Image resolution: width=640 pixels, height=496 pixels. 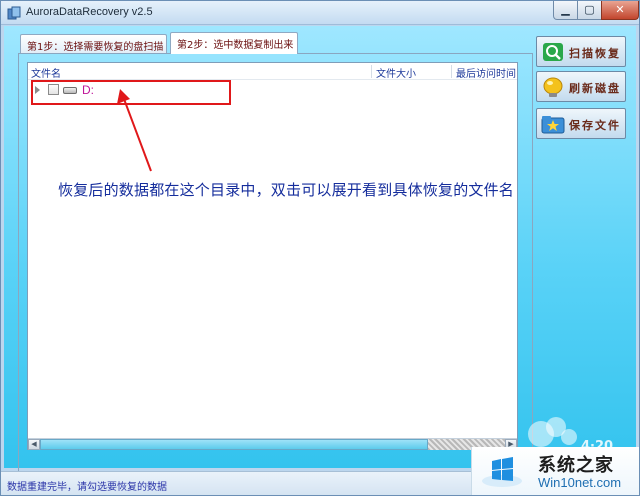 I want to click on minimize-button: ▁, so click(x=565, y=10).